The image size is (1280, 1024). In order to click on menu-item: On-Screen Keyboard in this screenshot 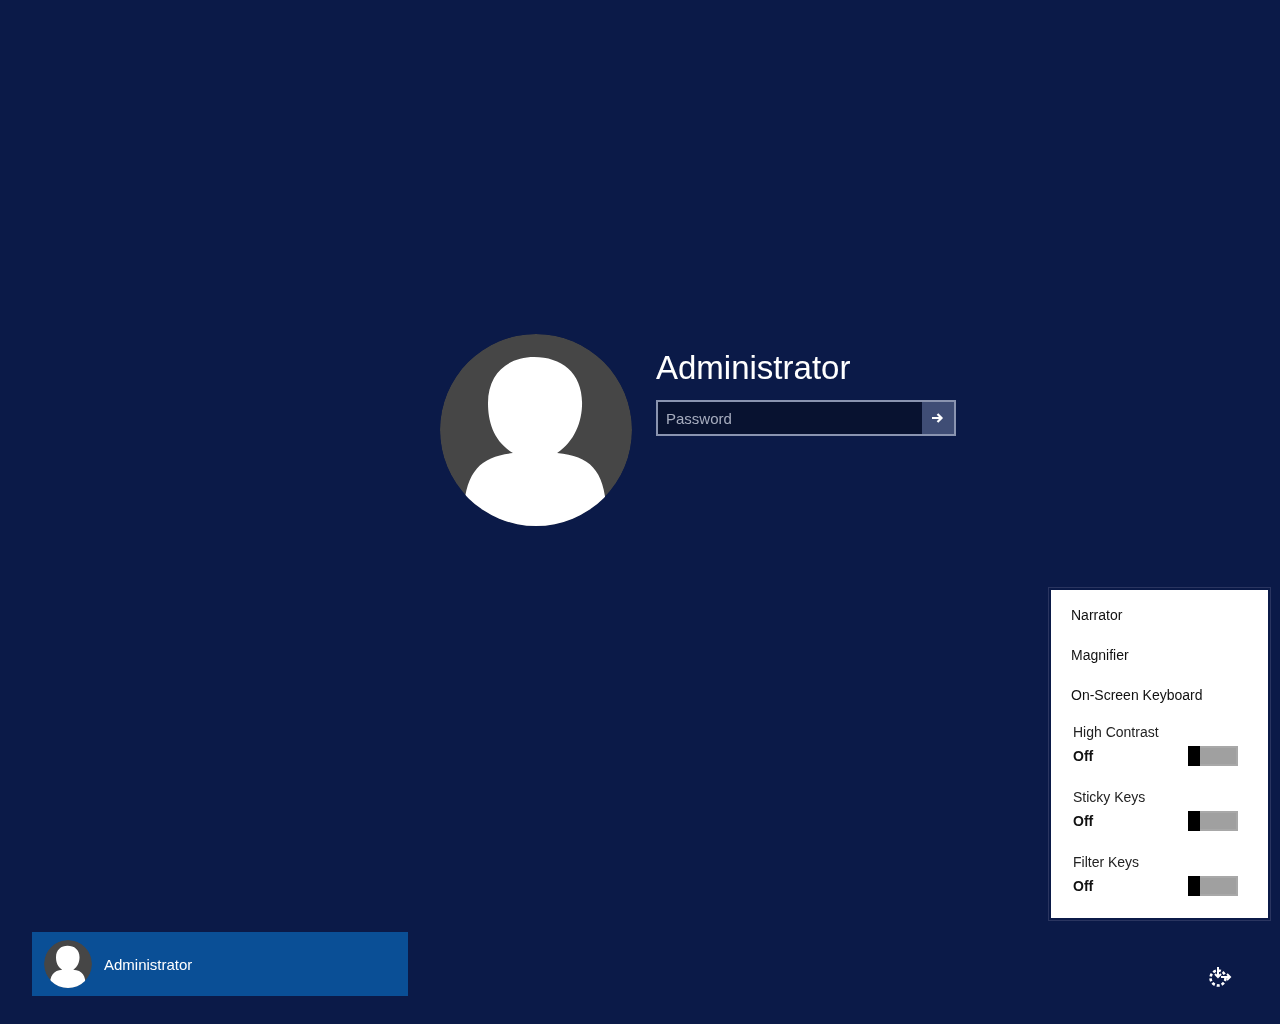, I will do `click(1137, 695)`.